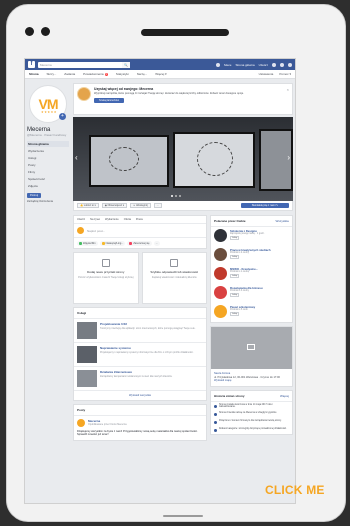  What do you see at coordinates (129, 161) in the screenshot?
I see `cover-monitor-left` at bounding box center [129, 161].